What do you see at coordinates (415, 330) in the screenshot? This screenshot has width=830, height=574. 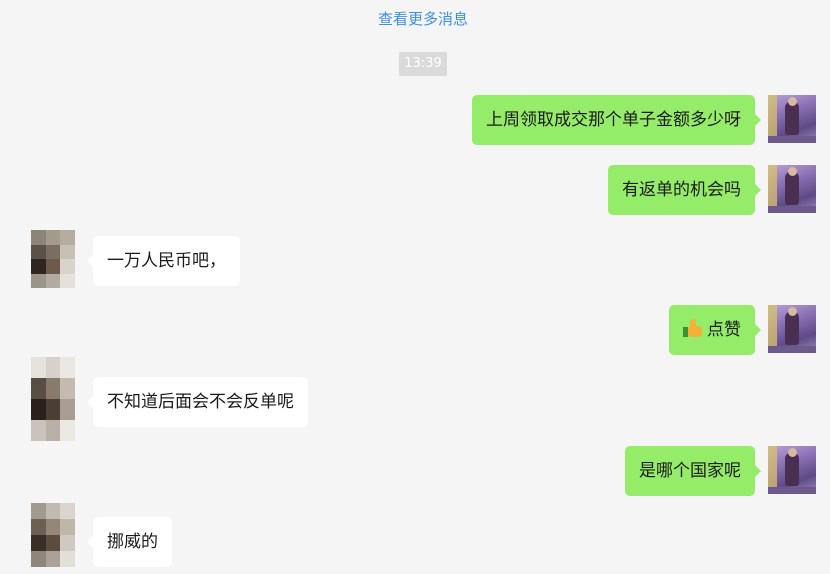 I see `message-row: 点赞` at bounding box center [415, 330].